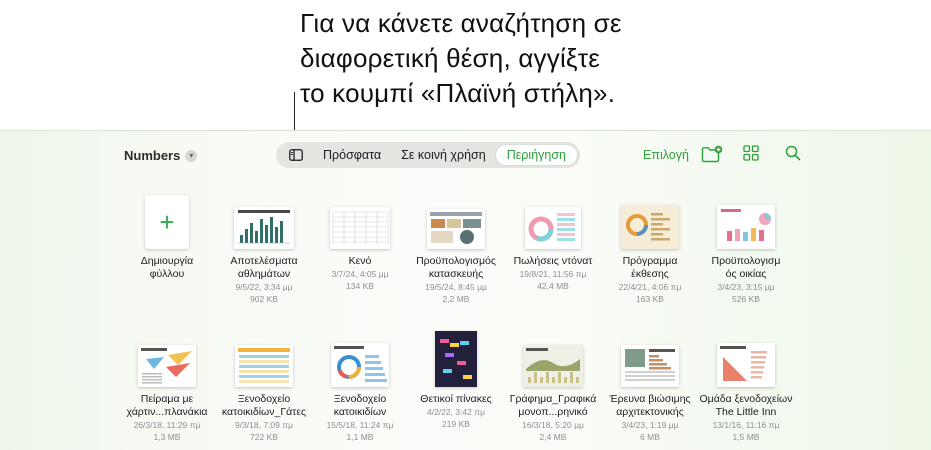  Describe the element at coordinates (456, 274) in the screenshot. I see `document-name-line-2: κατασκευής` at that location.